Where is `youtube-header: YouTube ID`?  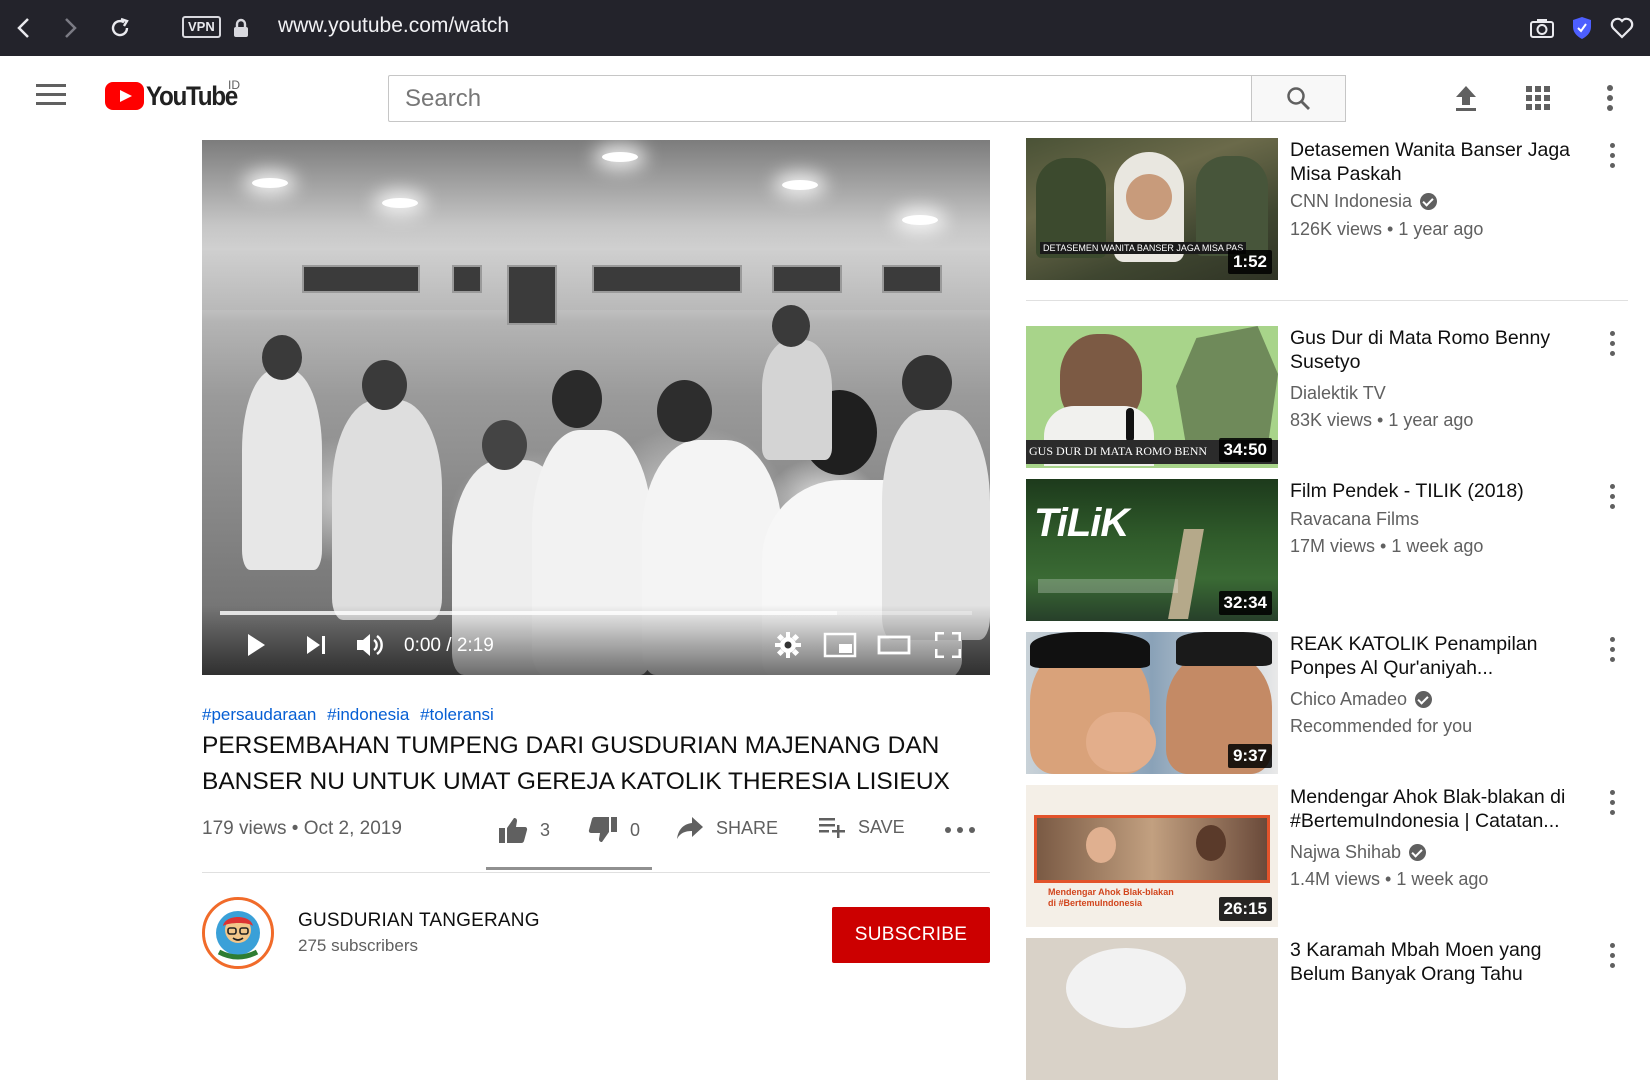 youtube-header: YouTube ID is located at coordinates (825, 98).